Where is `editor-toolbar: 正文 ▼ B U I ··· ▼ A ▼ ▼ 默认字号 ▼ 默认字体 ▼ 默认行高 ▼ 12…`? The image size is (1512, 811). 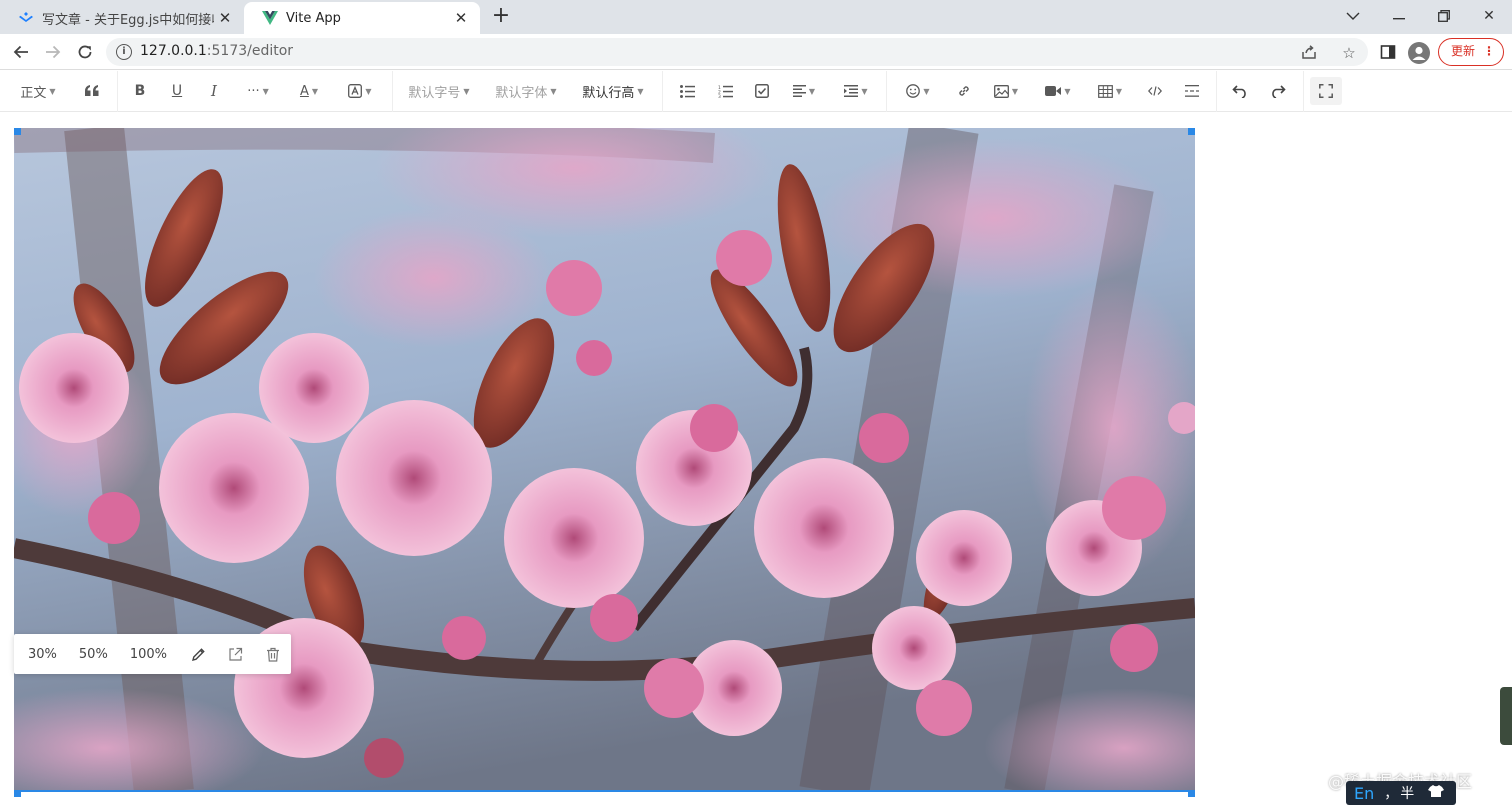 editor-toolbar: 正文 ▼ B U I ··· ▼ A ▼ ▼ 默认字号 ▼ 默认字体 ▼ 默认行高 ▼ 12… is located at coordinates (756, 91).